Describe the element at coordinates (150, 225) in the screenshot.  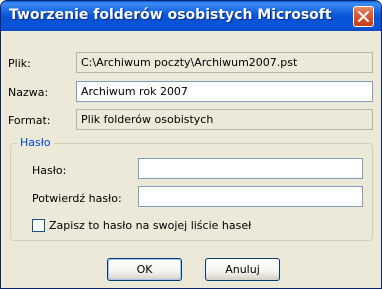
I see `save-password-label: Zapisz to hasło na swojej liście haseł` at that location.